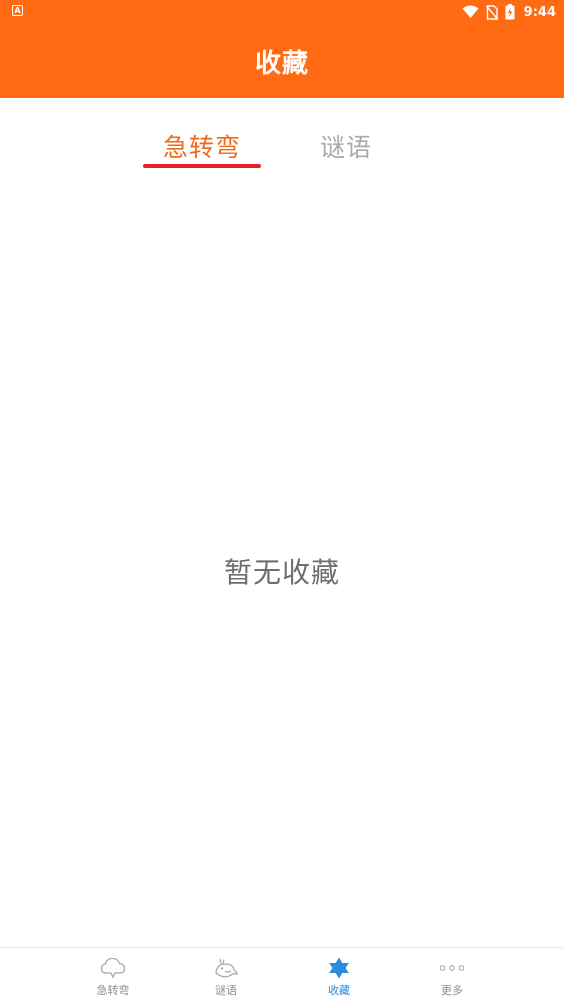  I want to click on status-icons: 9:44, so click(509, 12).